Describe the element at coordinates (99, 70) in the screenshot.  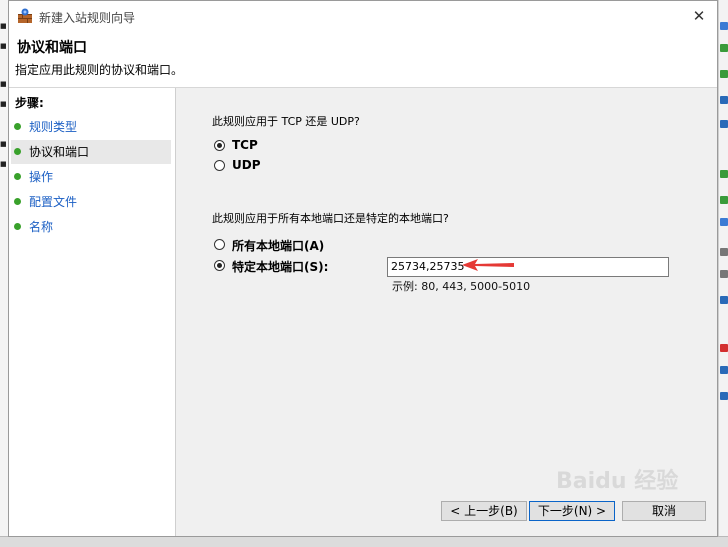
I see `page-description: 指定应用此规则的协议和端口。` at that location.